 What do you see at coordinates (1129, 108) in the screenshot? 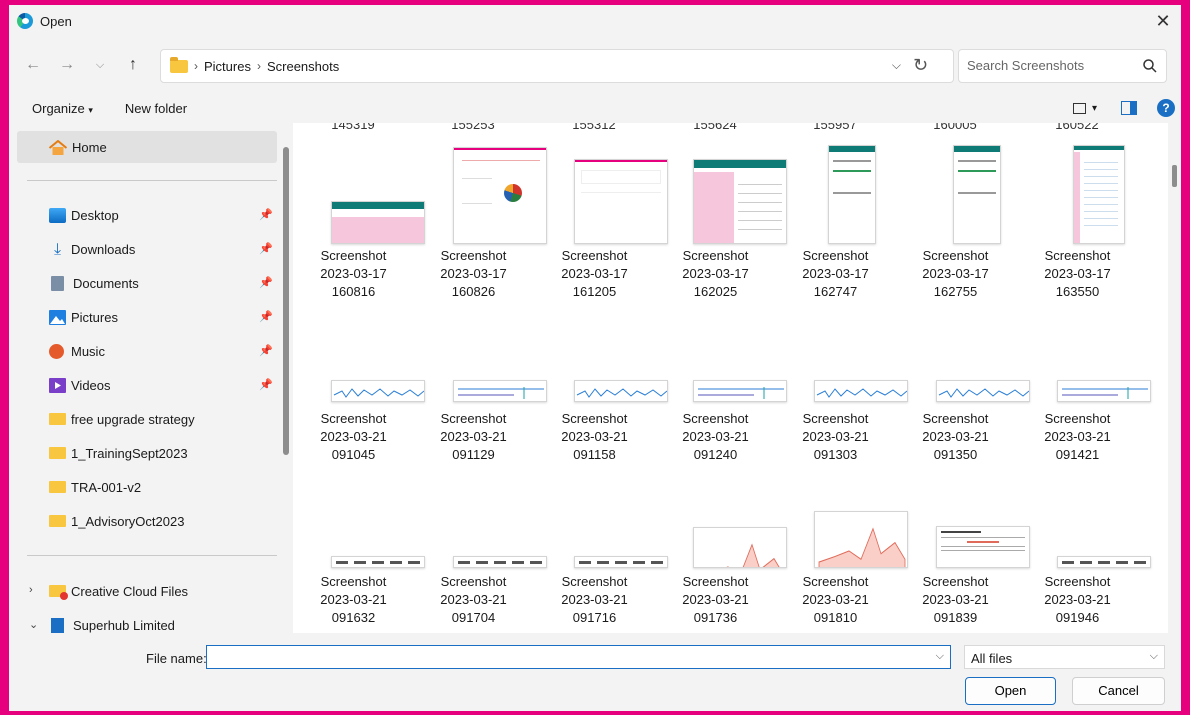
I see `preview-pane-icon` at bounding box center [1129, 108].